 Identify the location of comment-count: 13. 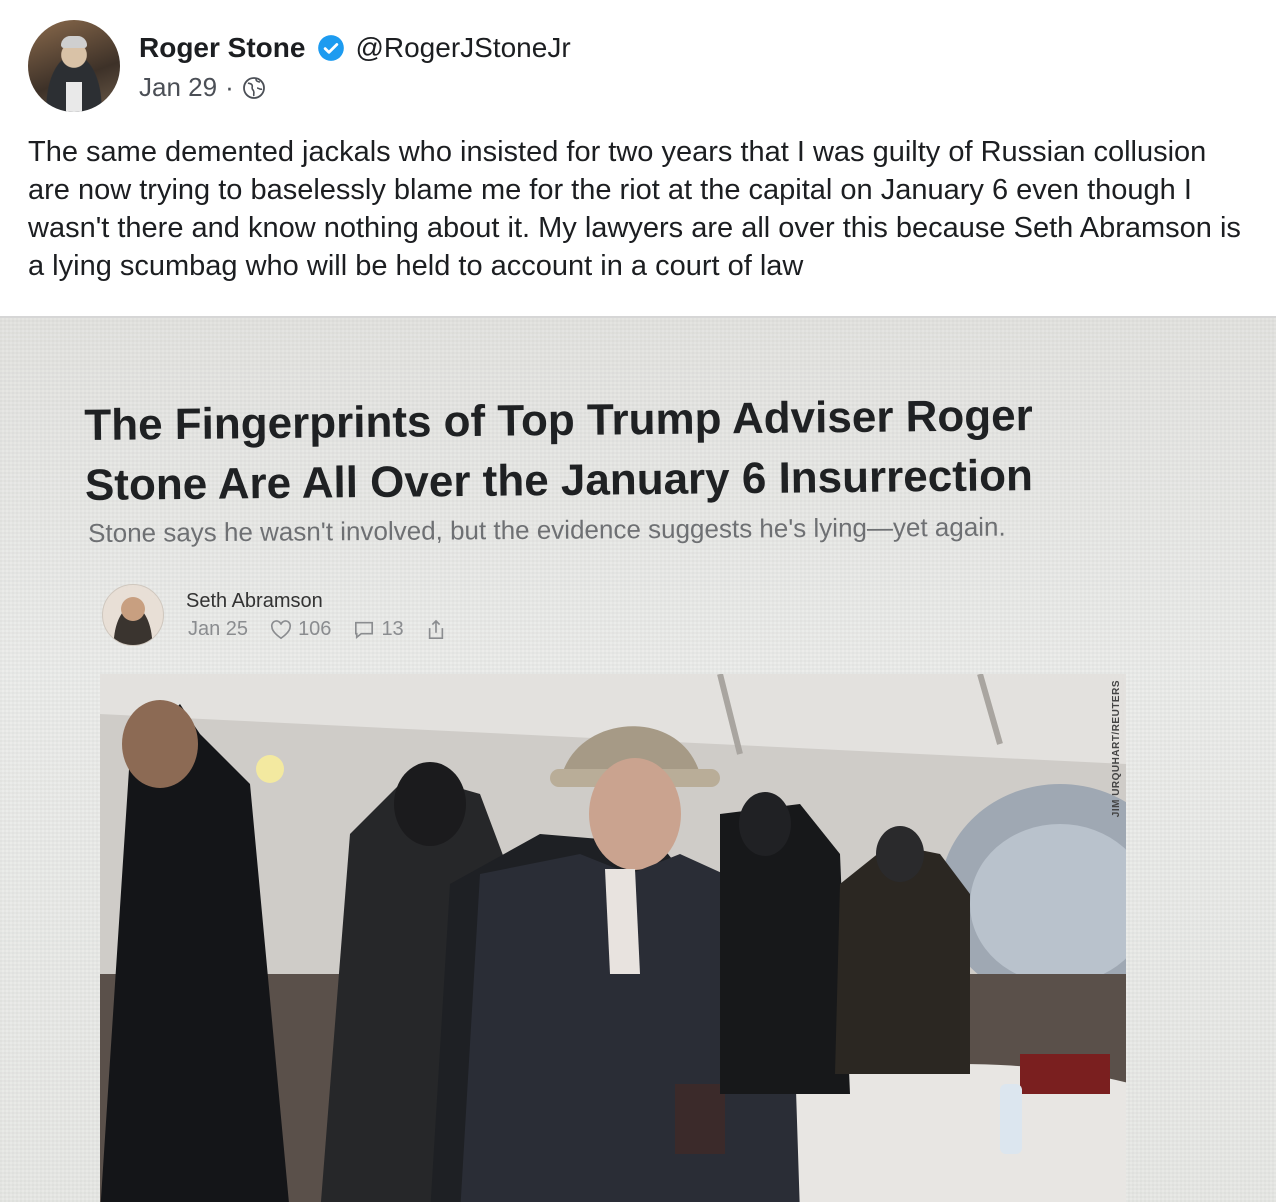
(392, 629).